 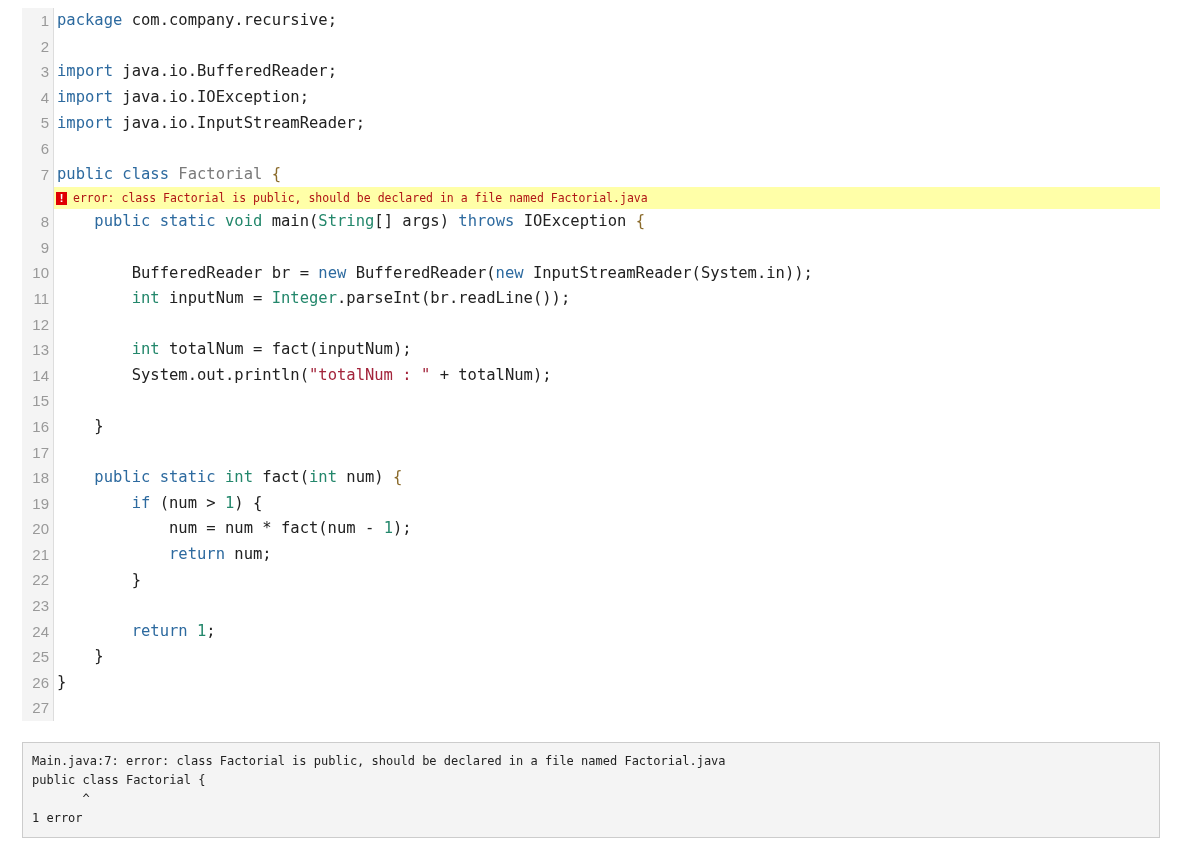 I want to click on line-number: 21, so click(x=38, y=554).